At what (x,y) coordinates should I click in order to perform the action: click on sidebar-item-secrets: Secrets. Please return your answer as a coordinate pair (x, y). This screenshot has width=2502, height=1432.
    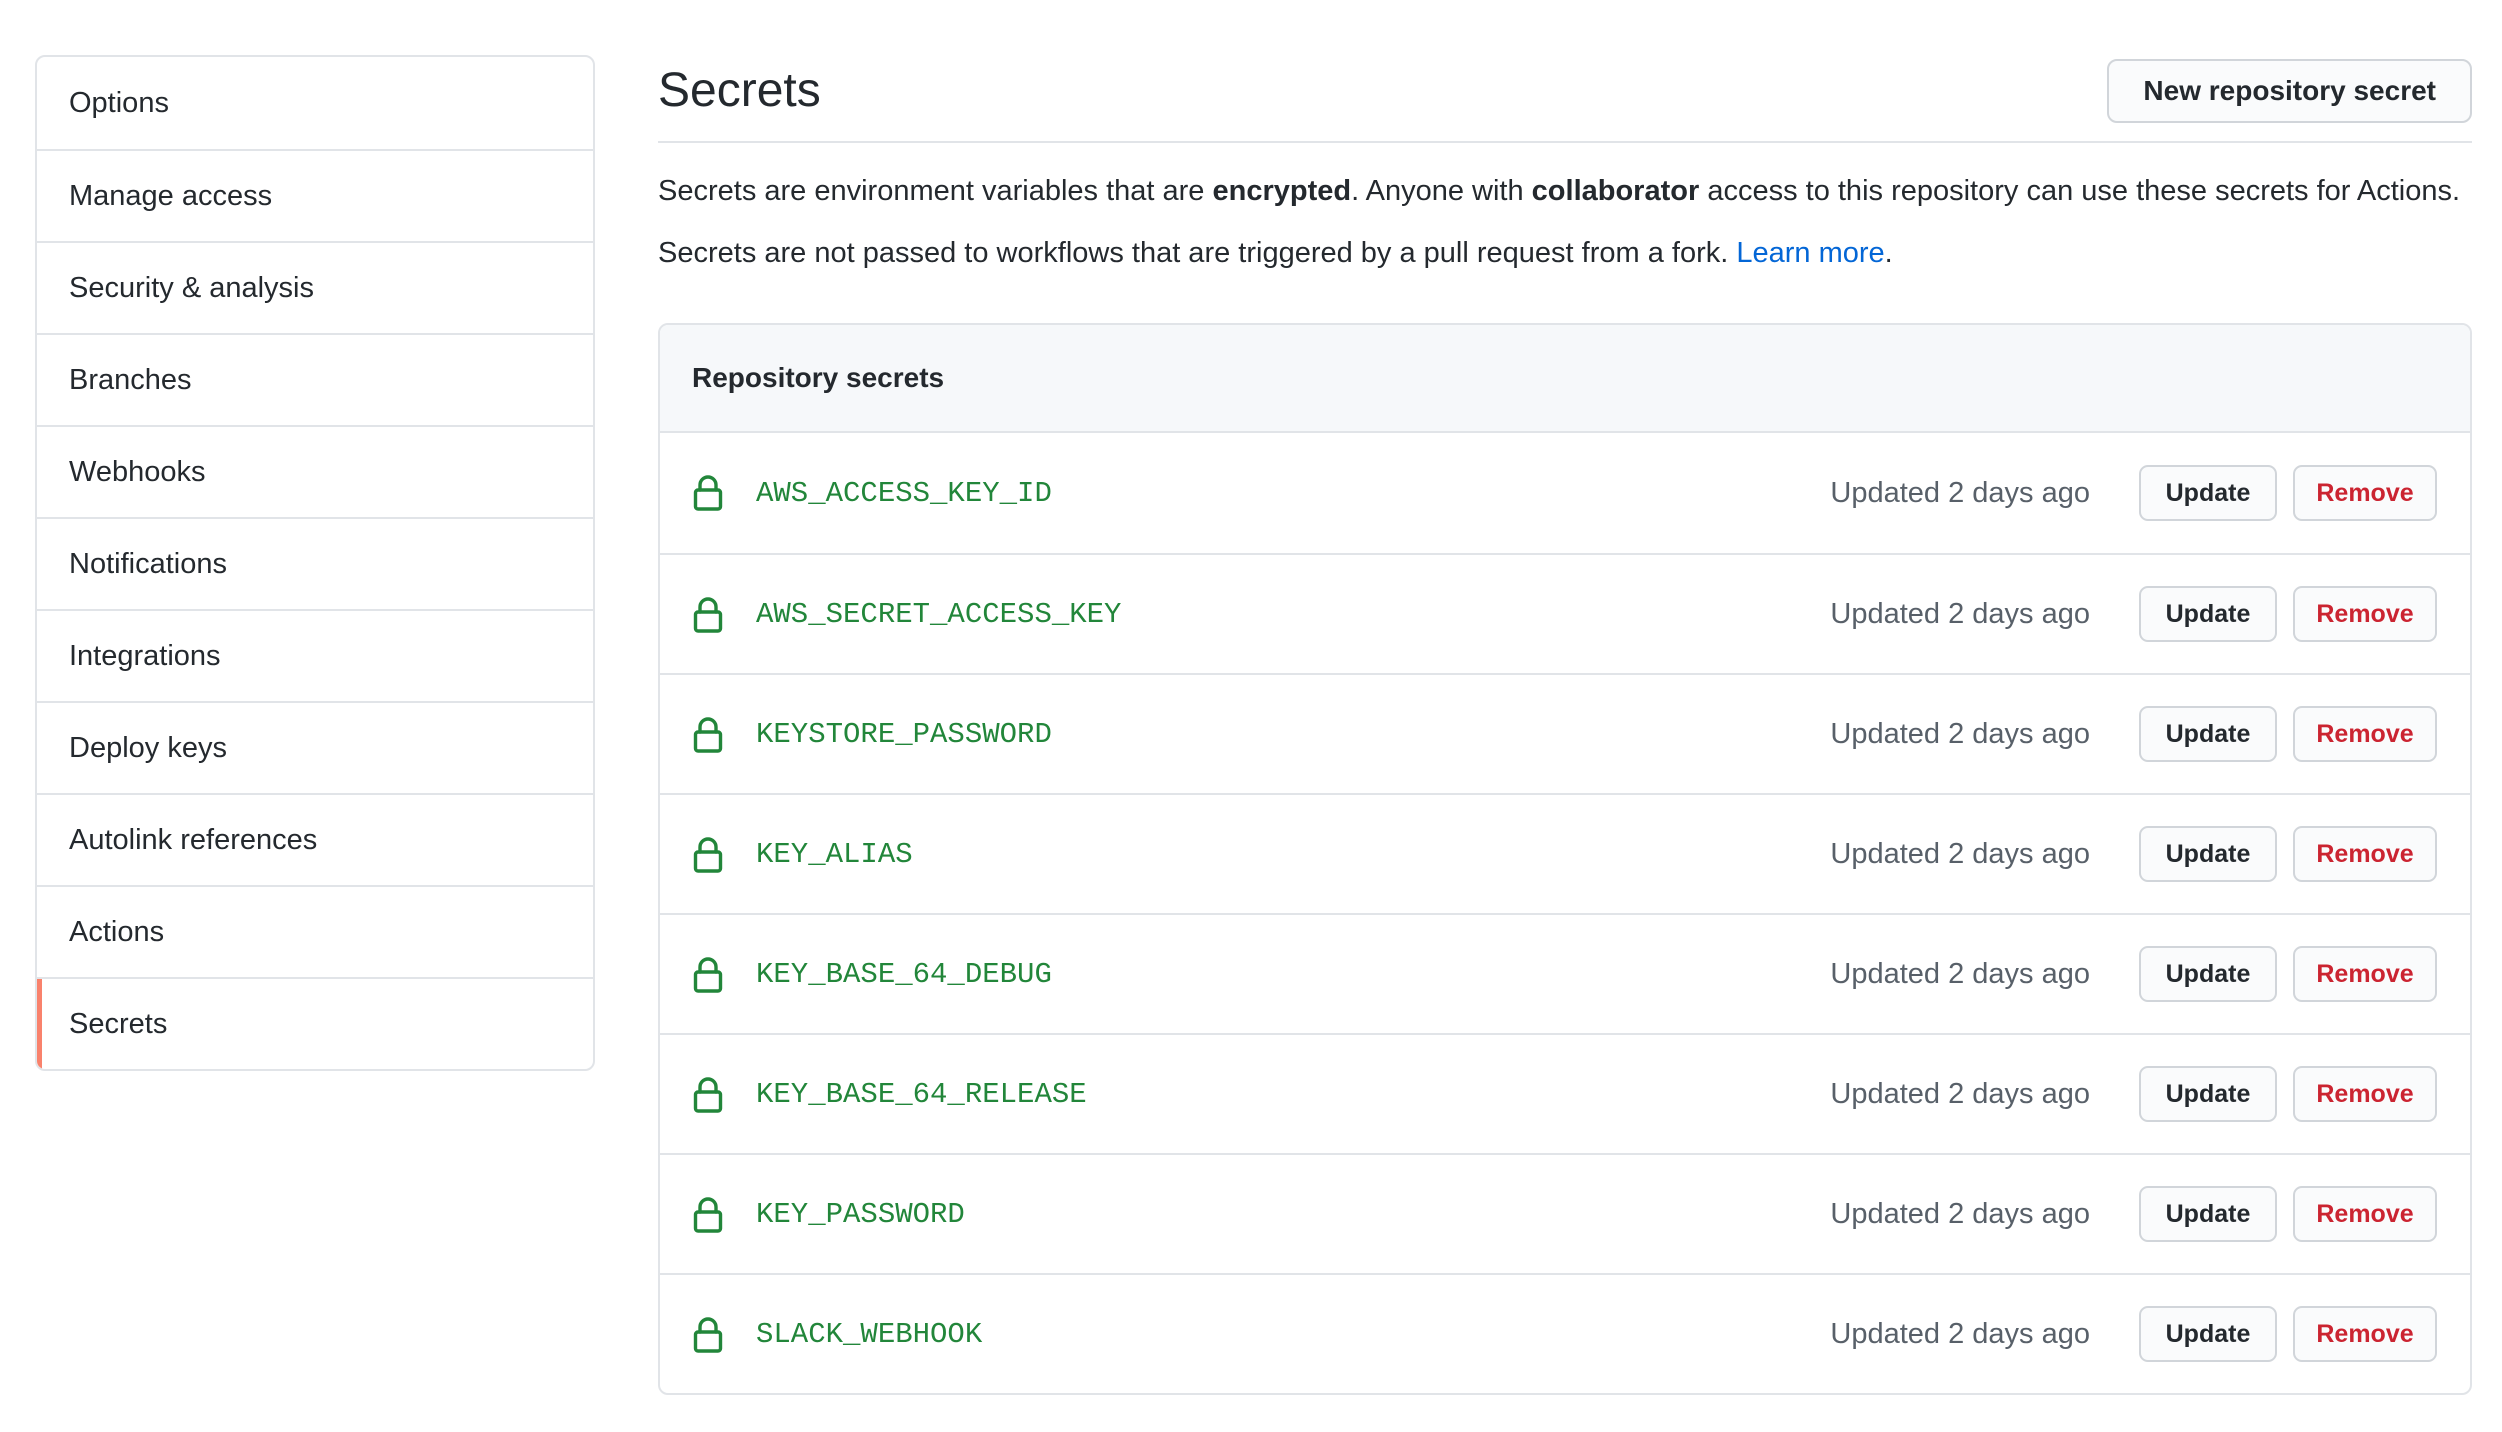
    Looking at the image, I should click on (315, 1023).